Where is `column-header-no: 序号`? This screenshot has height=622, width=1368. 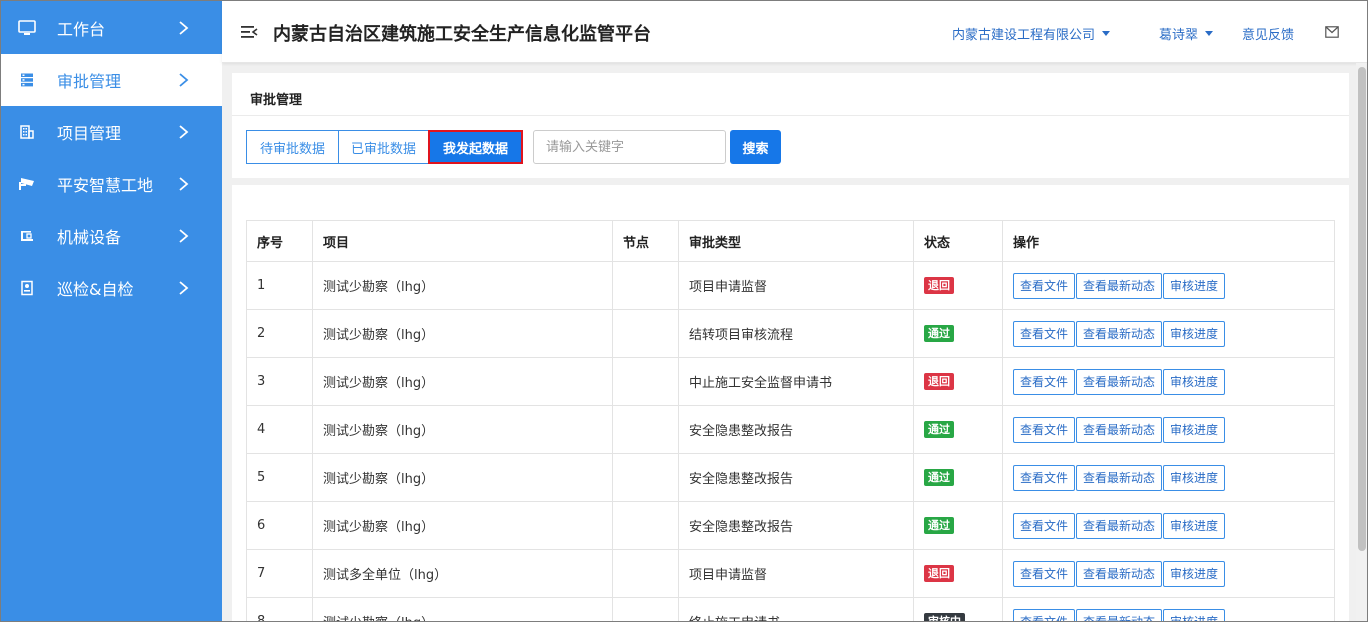
column-header-no: 序号 is located at coordinates (279, 241).